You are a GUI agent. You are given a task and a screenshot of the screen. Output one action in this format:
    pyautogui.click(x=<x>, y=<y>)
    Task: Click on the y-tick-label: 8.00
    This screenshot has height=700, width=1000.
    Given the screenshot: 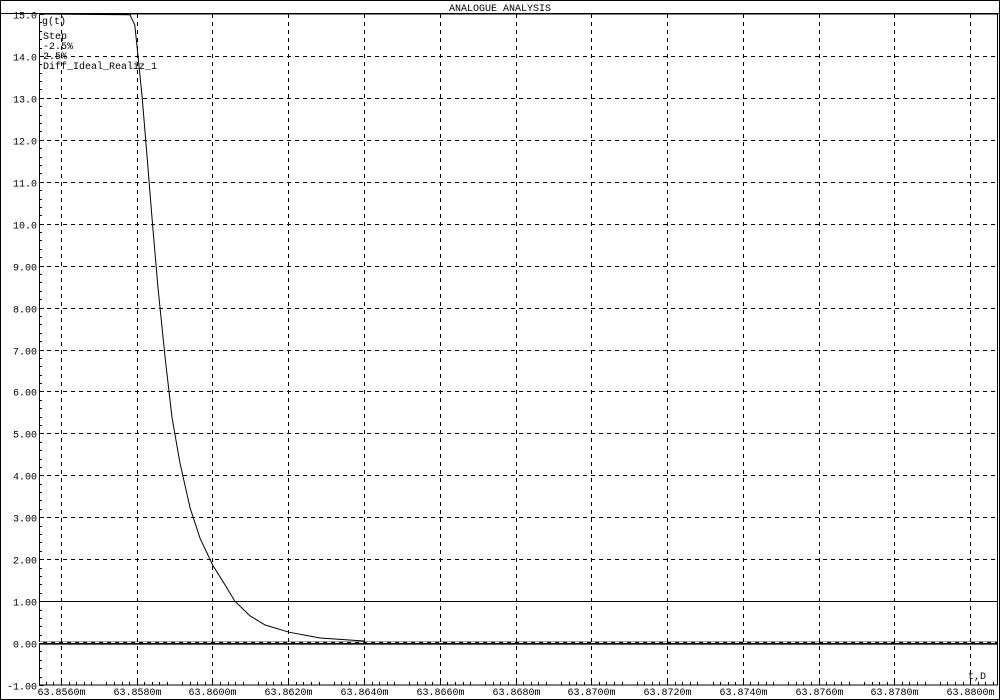 What is the action you would take?
    pyautogui.click(x=25, y=311)
    